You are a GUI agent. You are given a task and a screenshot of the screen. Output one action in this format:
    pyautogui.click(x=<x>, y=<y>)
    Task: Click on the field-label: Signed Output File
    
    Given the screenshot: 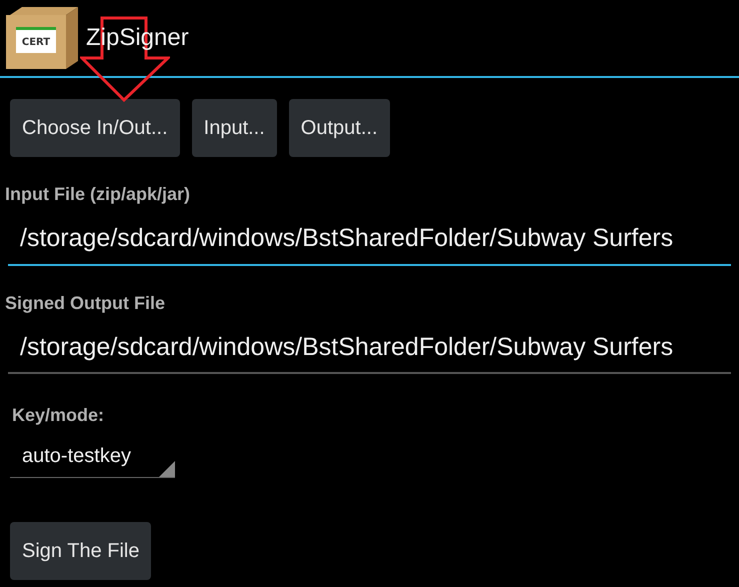 What is the action you would take?
    pyautogui.click(x=85, y=303)
    